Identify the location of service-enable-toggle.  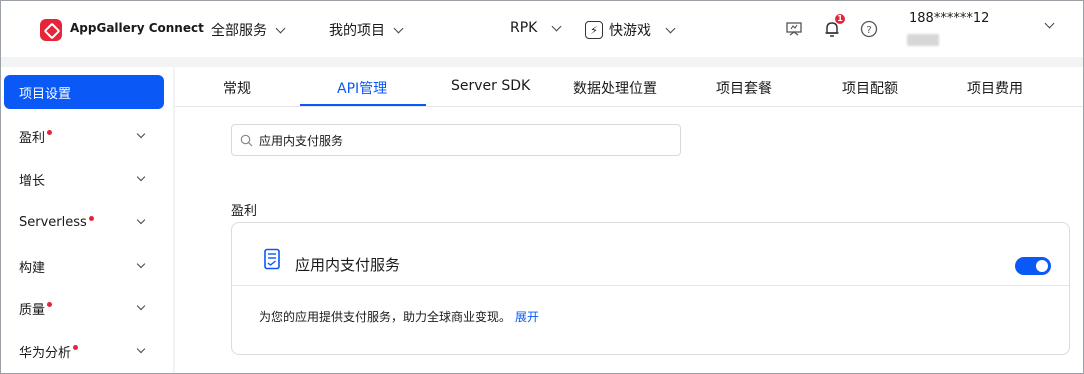
(1033, 266).